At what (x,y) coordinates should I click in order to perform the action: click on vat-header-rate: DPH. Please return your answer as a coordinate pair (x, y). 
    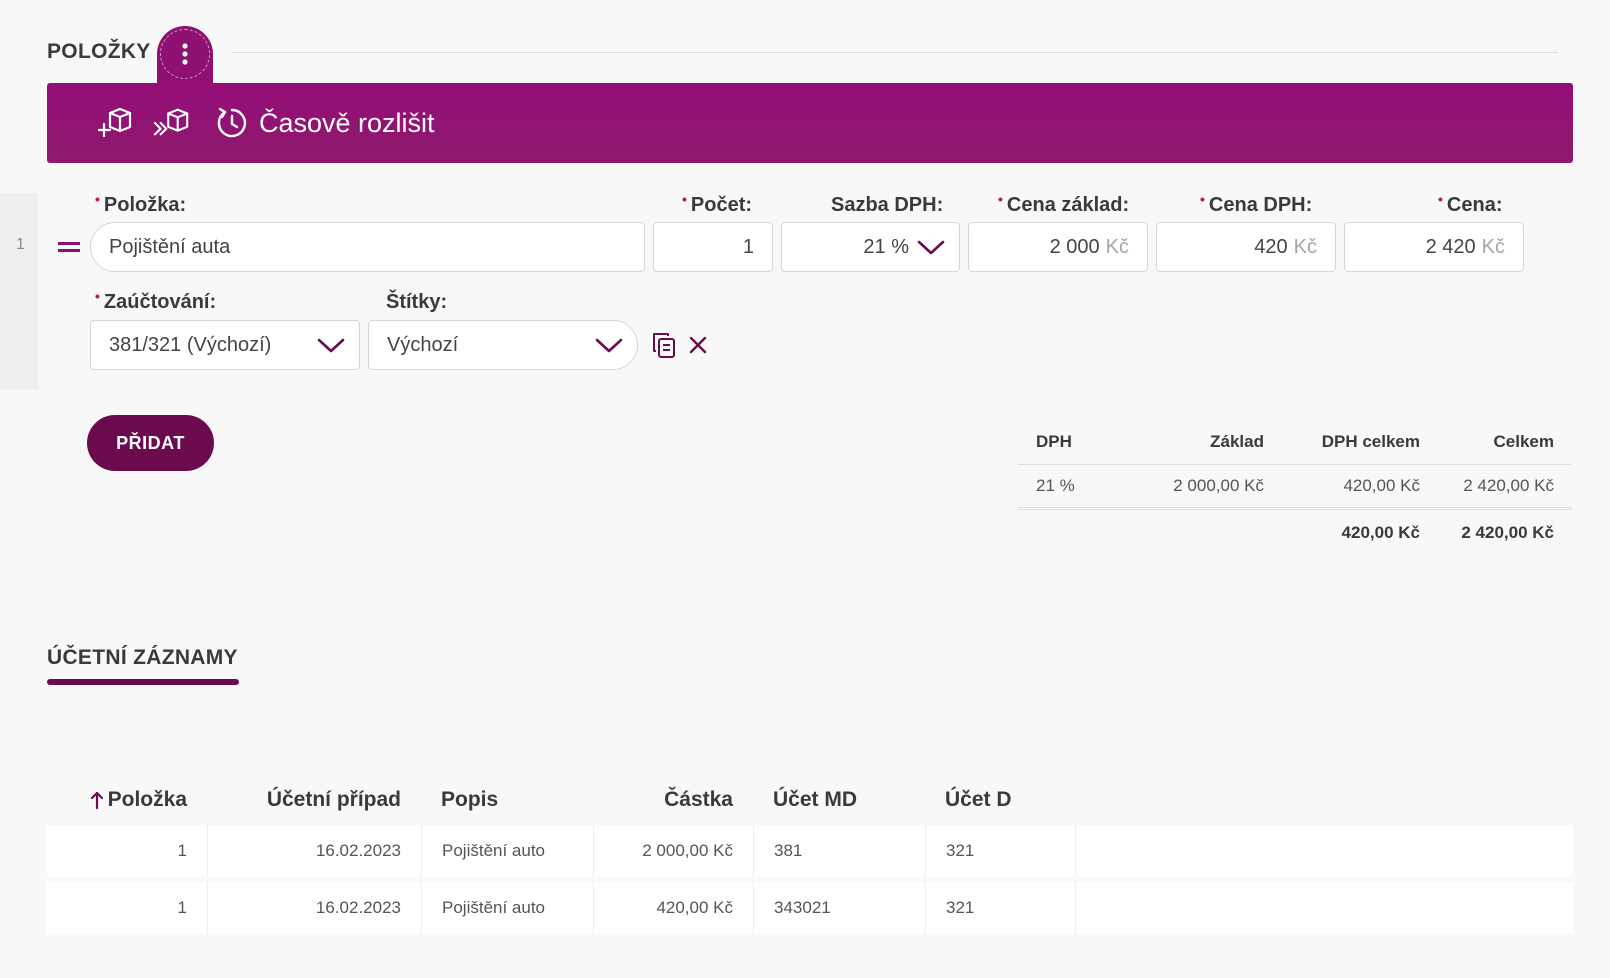
    Looking at the image, I should click on (1054, 441).